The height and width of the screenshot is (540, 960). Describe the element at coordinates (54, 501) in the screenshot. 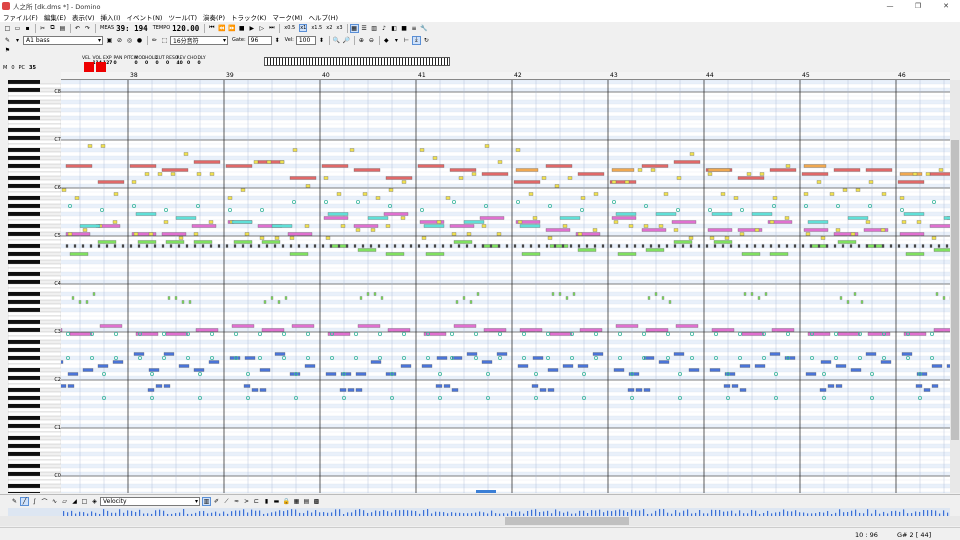

I see `wave-tool-icon: ∿` at that location.